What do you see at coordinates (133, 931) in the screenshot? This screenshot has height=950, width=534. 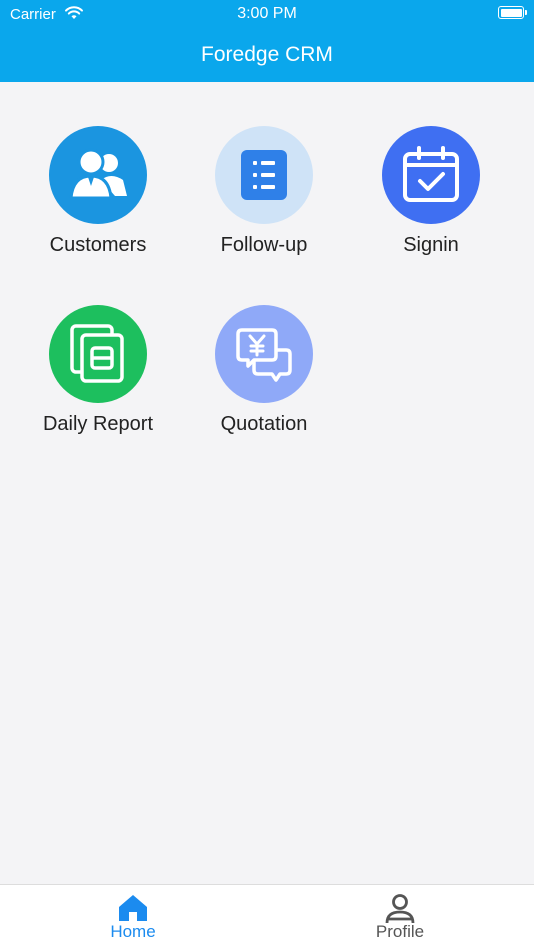 I see `tab-label: Home` at bounding box center [133, 931].